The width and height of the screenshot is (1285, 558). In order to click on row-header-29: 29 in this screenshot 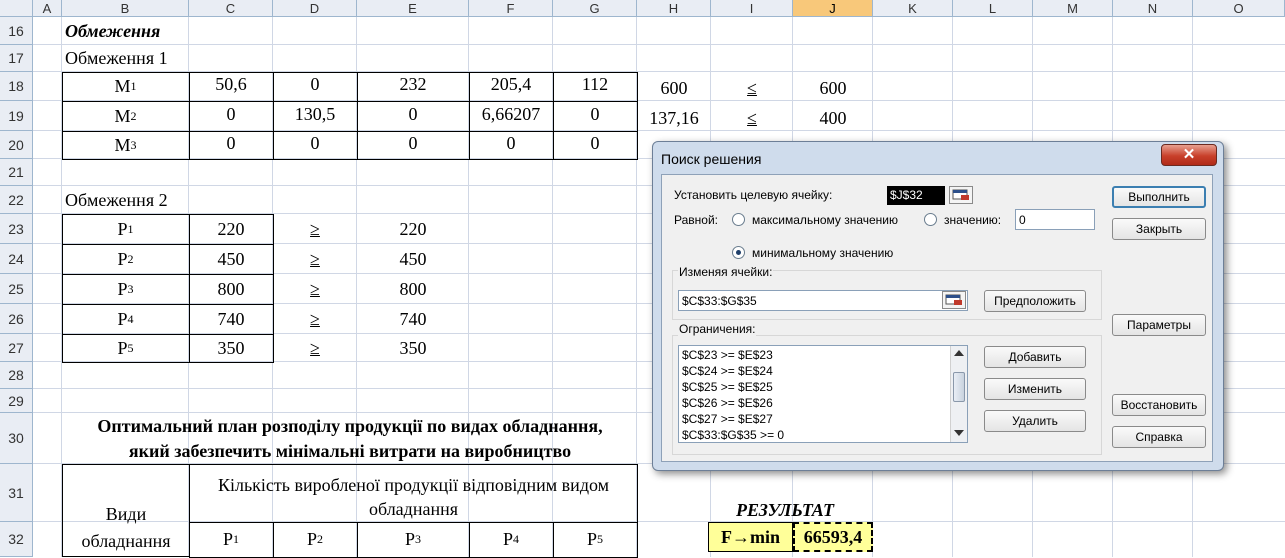, I will do `click(16, 401)`.